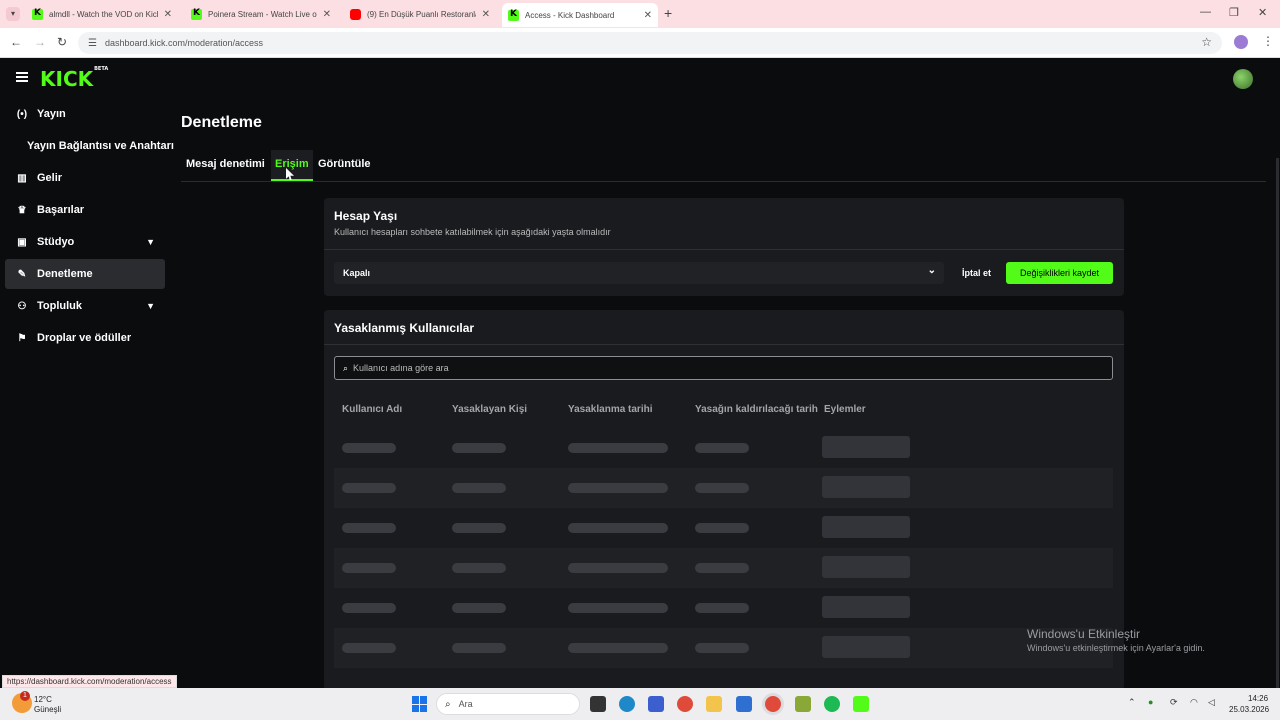 The width and height of the screenshot is (1280, 720). I want to click on sidebar-item-denetleme: ✎ Denetleme, so click(85, 274).